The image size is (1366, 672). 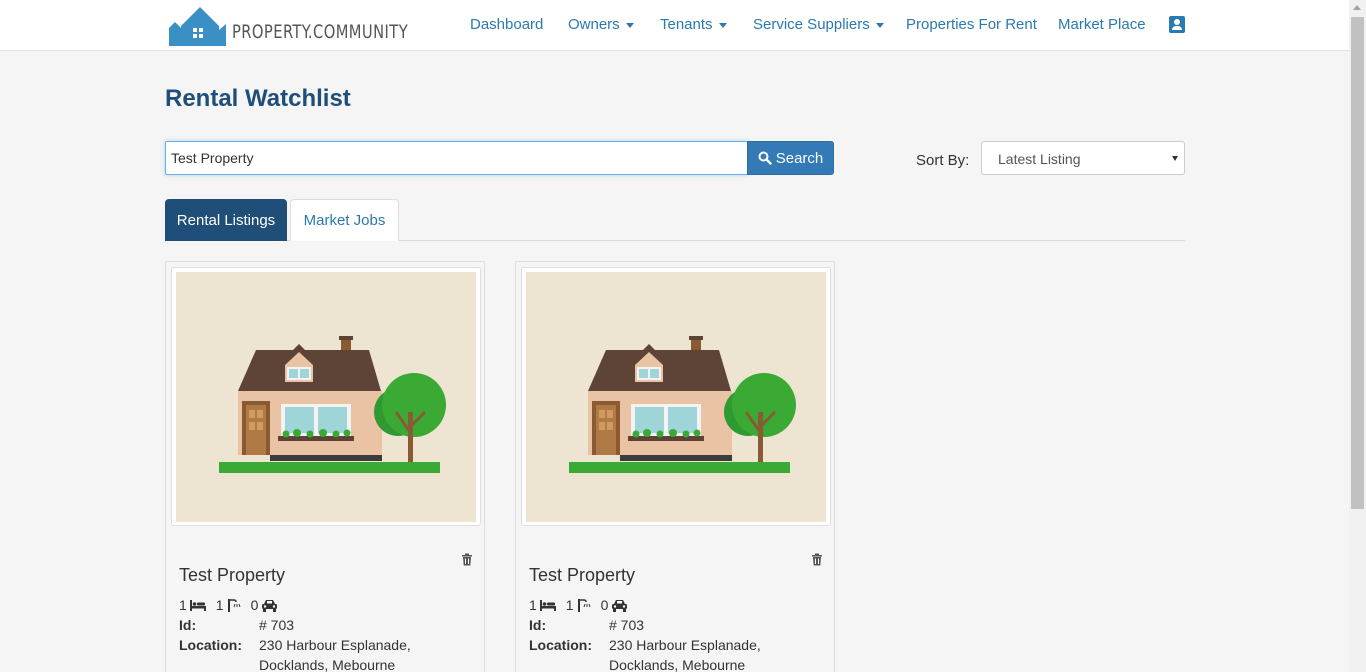 I want to click on brand-name: PROPERTY.COMMUNITY, so click(x=320, y=32).